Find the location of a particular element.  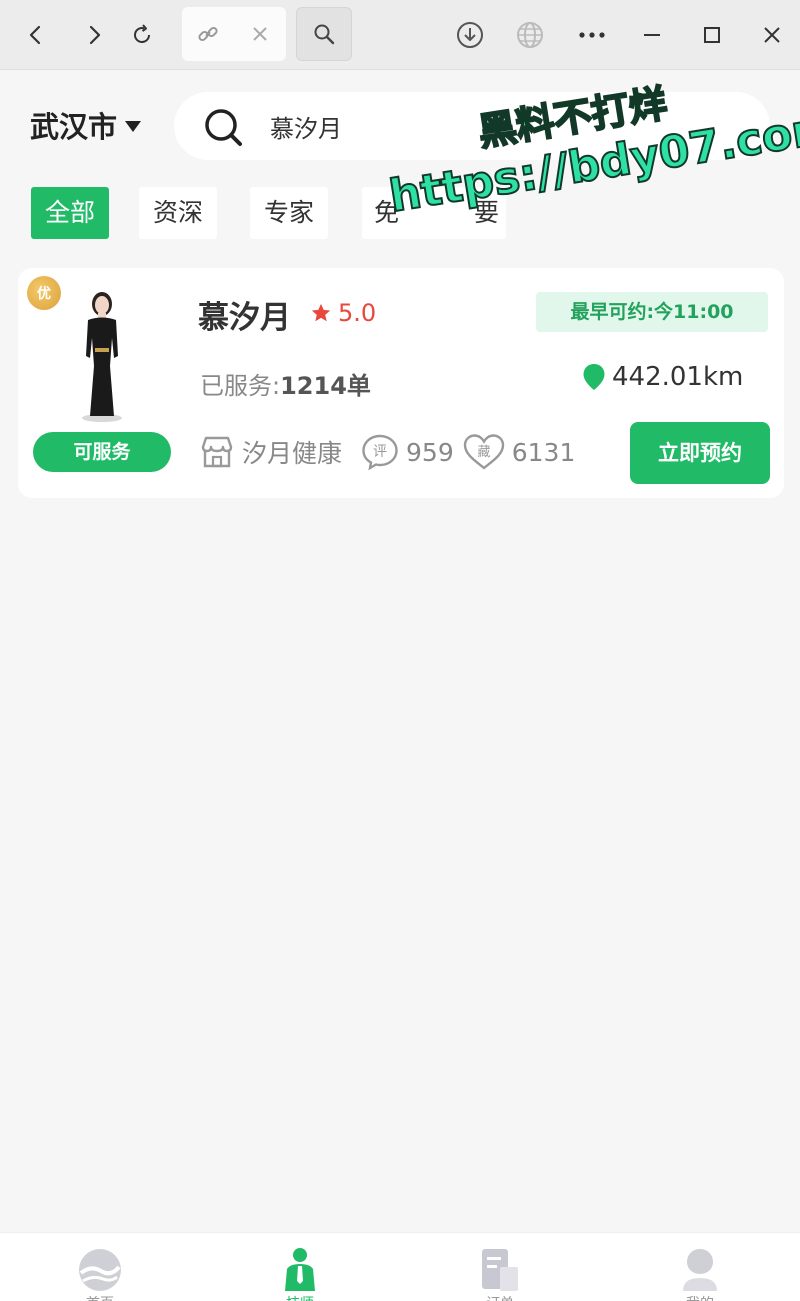

nav-technician: 技师 is located at coordinates (300, 1267).